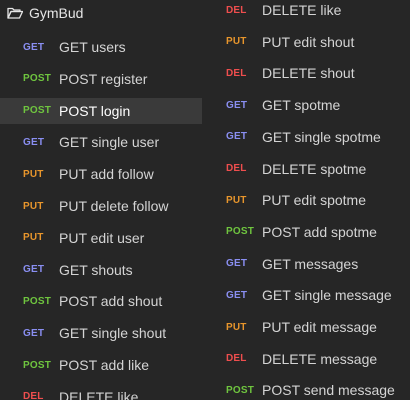 This screenshot has height=400, width=410. I want to click on request-name: PUT delete follow, so click(114, 206).